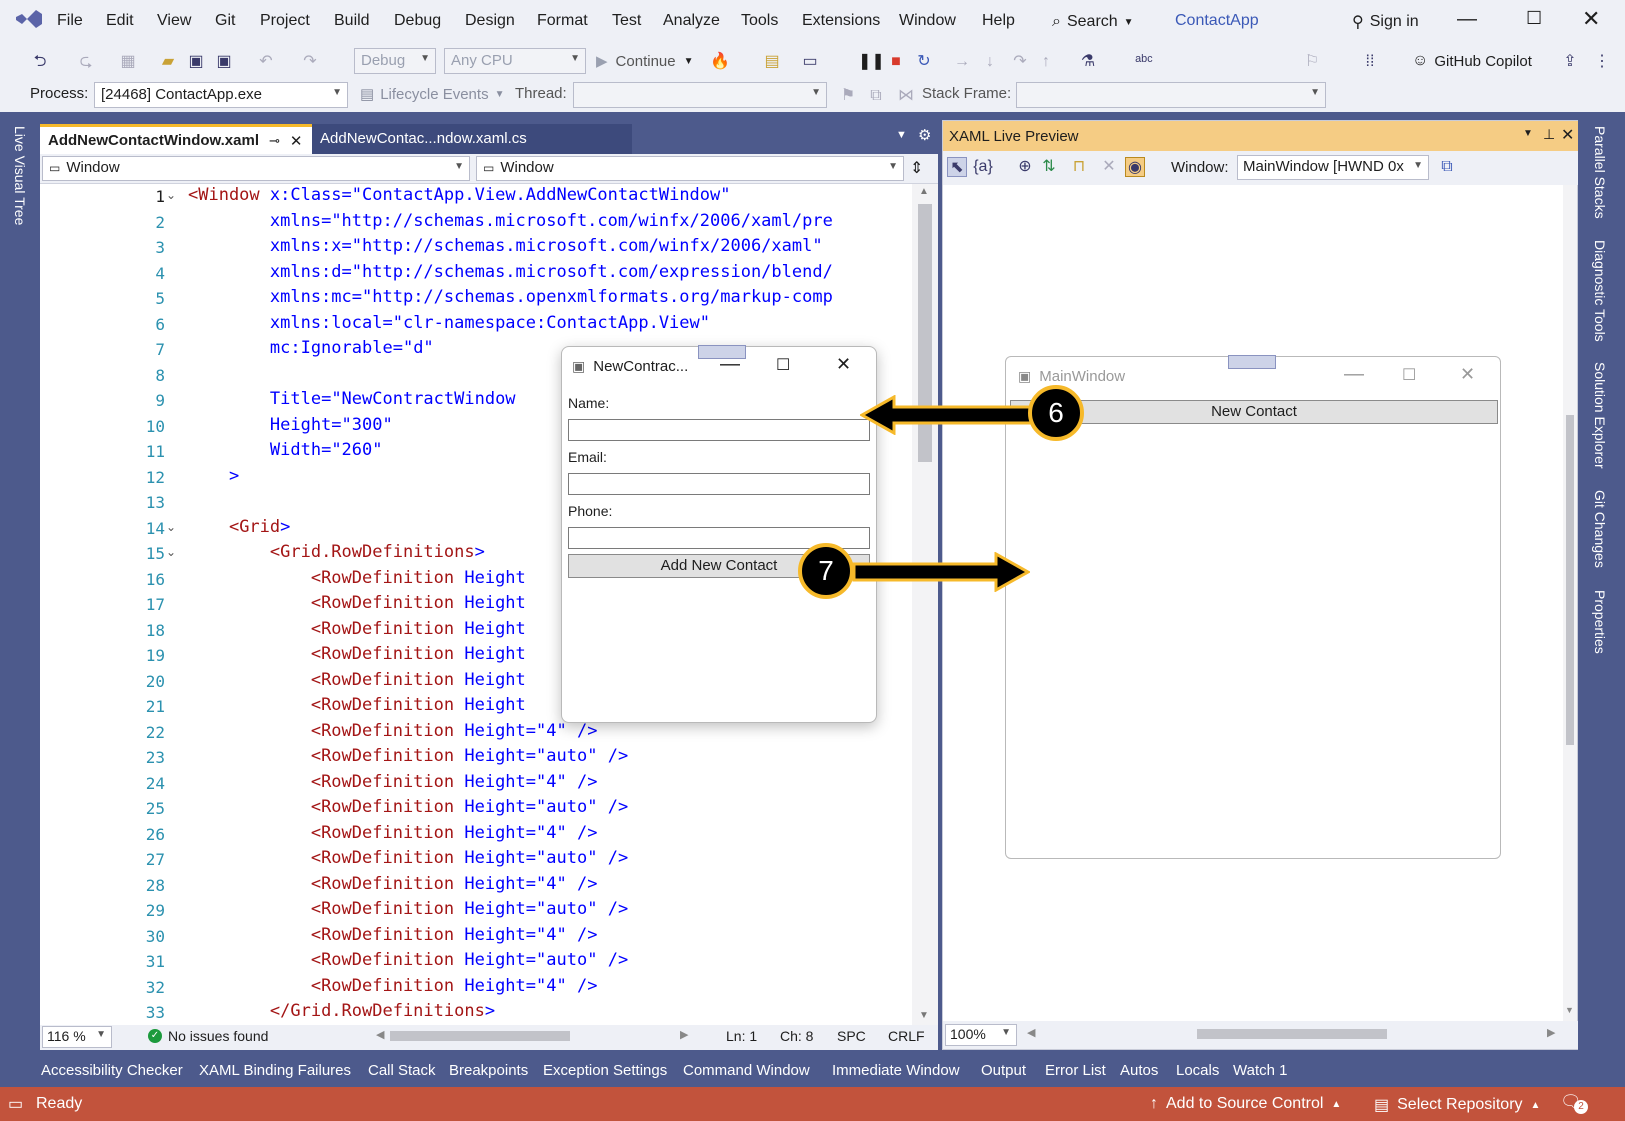  I want to click on issues-indicator: ✓ No issues found, so click(208, 1036).